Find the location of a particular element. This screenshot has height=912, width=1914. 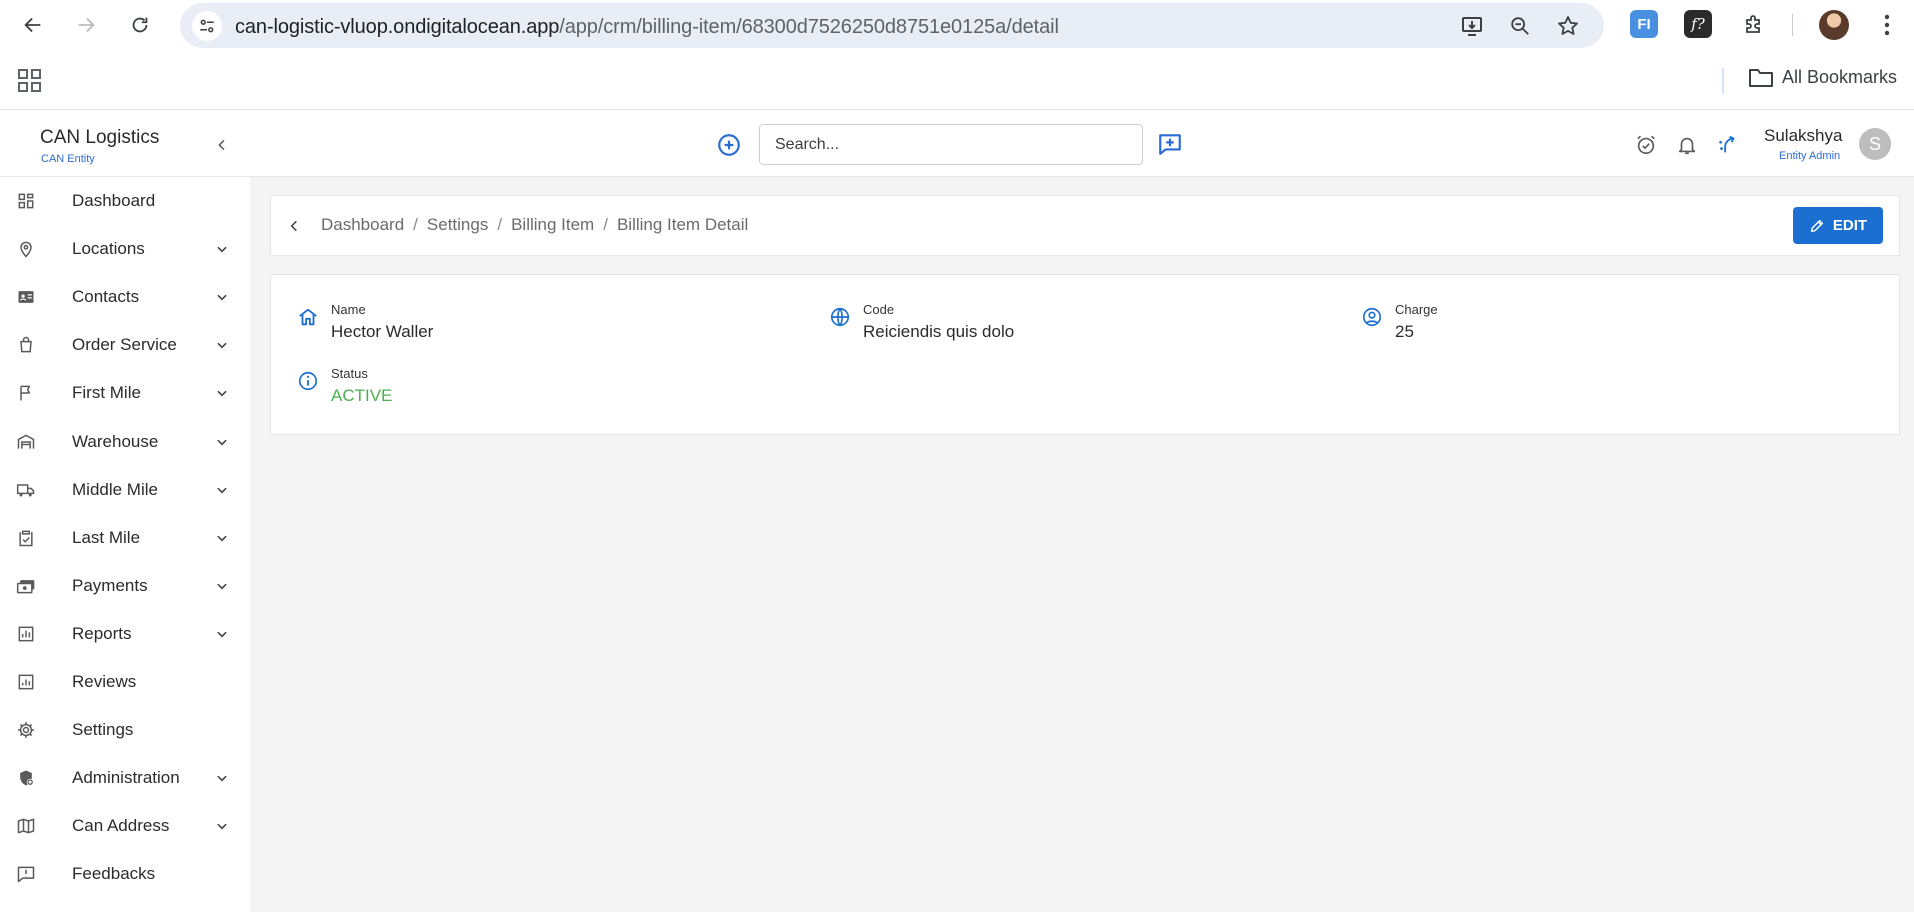

sidebar-item-label: Reviews is located at coordinates (104, 681).